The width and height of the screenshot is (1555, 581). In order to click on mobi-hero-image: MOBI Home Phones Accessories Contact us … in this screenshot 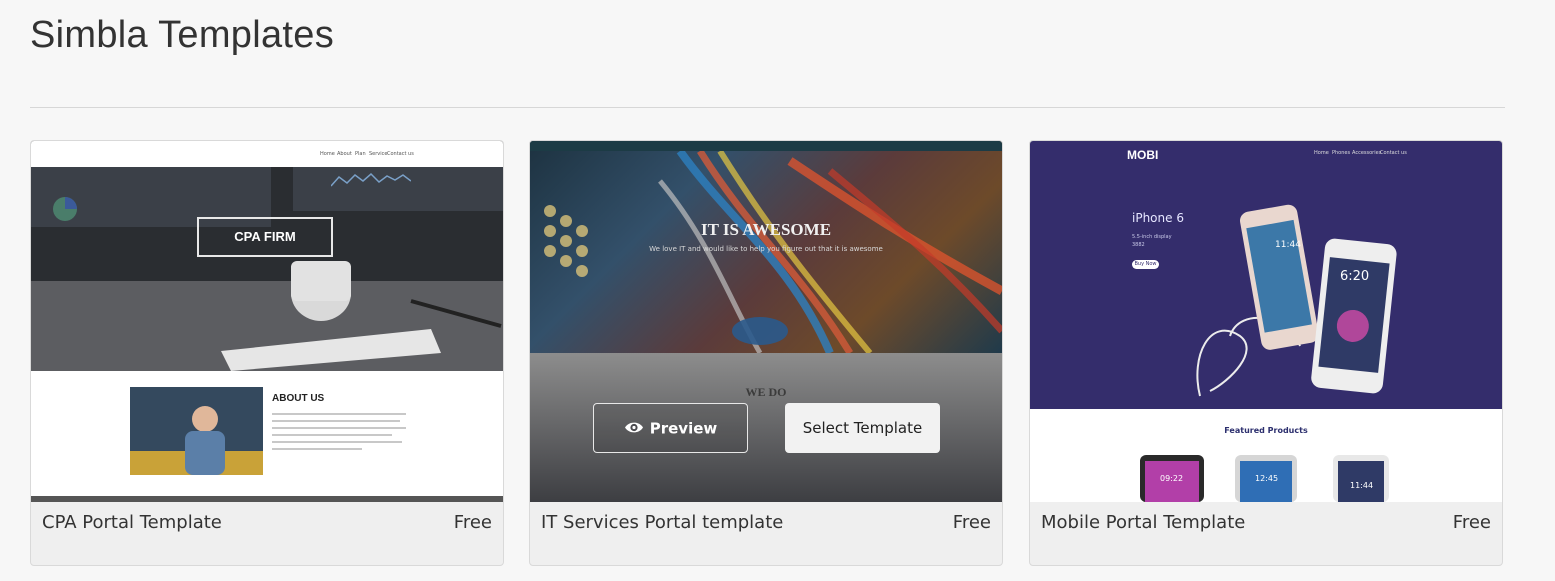, I will do `click(1266, 275)`.